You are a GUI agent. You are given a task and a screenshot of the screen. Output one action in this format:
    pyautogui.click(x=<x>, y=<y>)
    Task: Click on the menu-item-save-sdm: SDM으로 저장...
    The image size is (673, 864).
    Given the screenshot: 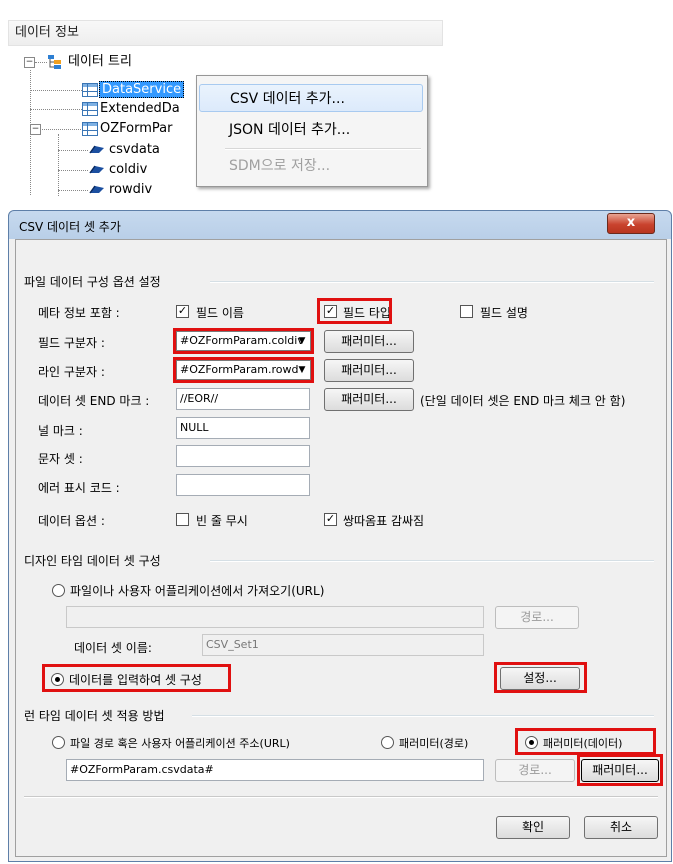 What is the action you would take?
    pyautogui.click(x=311, y=166)
    